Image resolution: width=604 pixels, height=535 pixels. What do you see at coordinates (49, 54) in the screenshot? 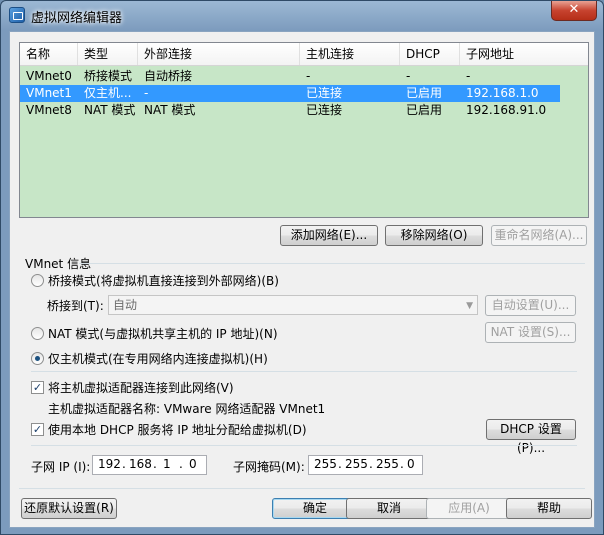
I see `column-header-name: 名称` at bounding box center [49, 54].